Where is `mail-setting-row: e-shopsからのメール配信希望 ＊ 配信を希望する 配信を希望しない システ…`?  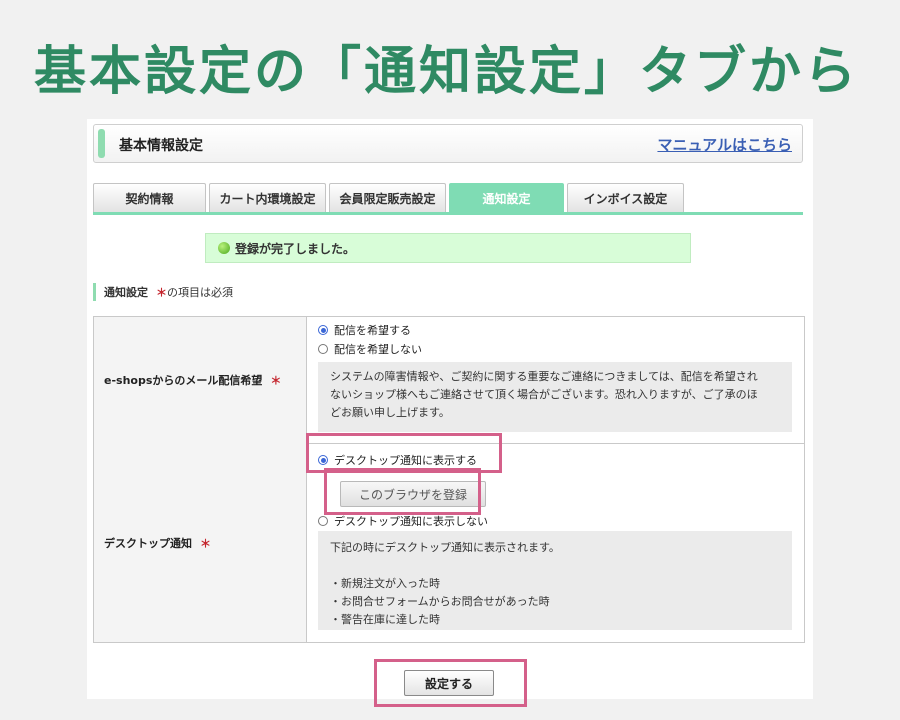 mail-setting-row: e-shopsからのメール配信希望 ＊ 配信を希望する 配信を希望しない システ… is located at coordinates (449, 380).